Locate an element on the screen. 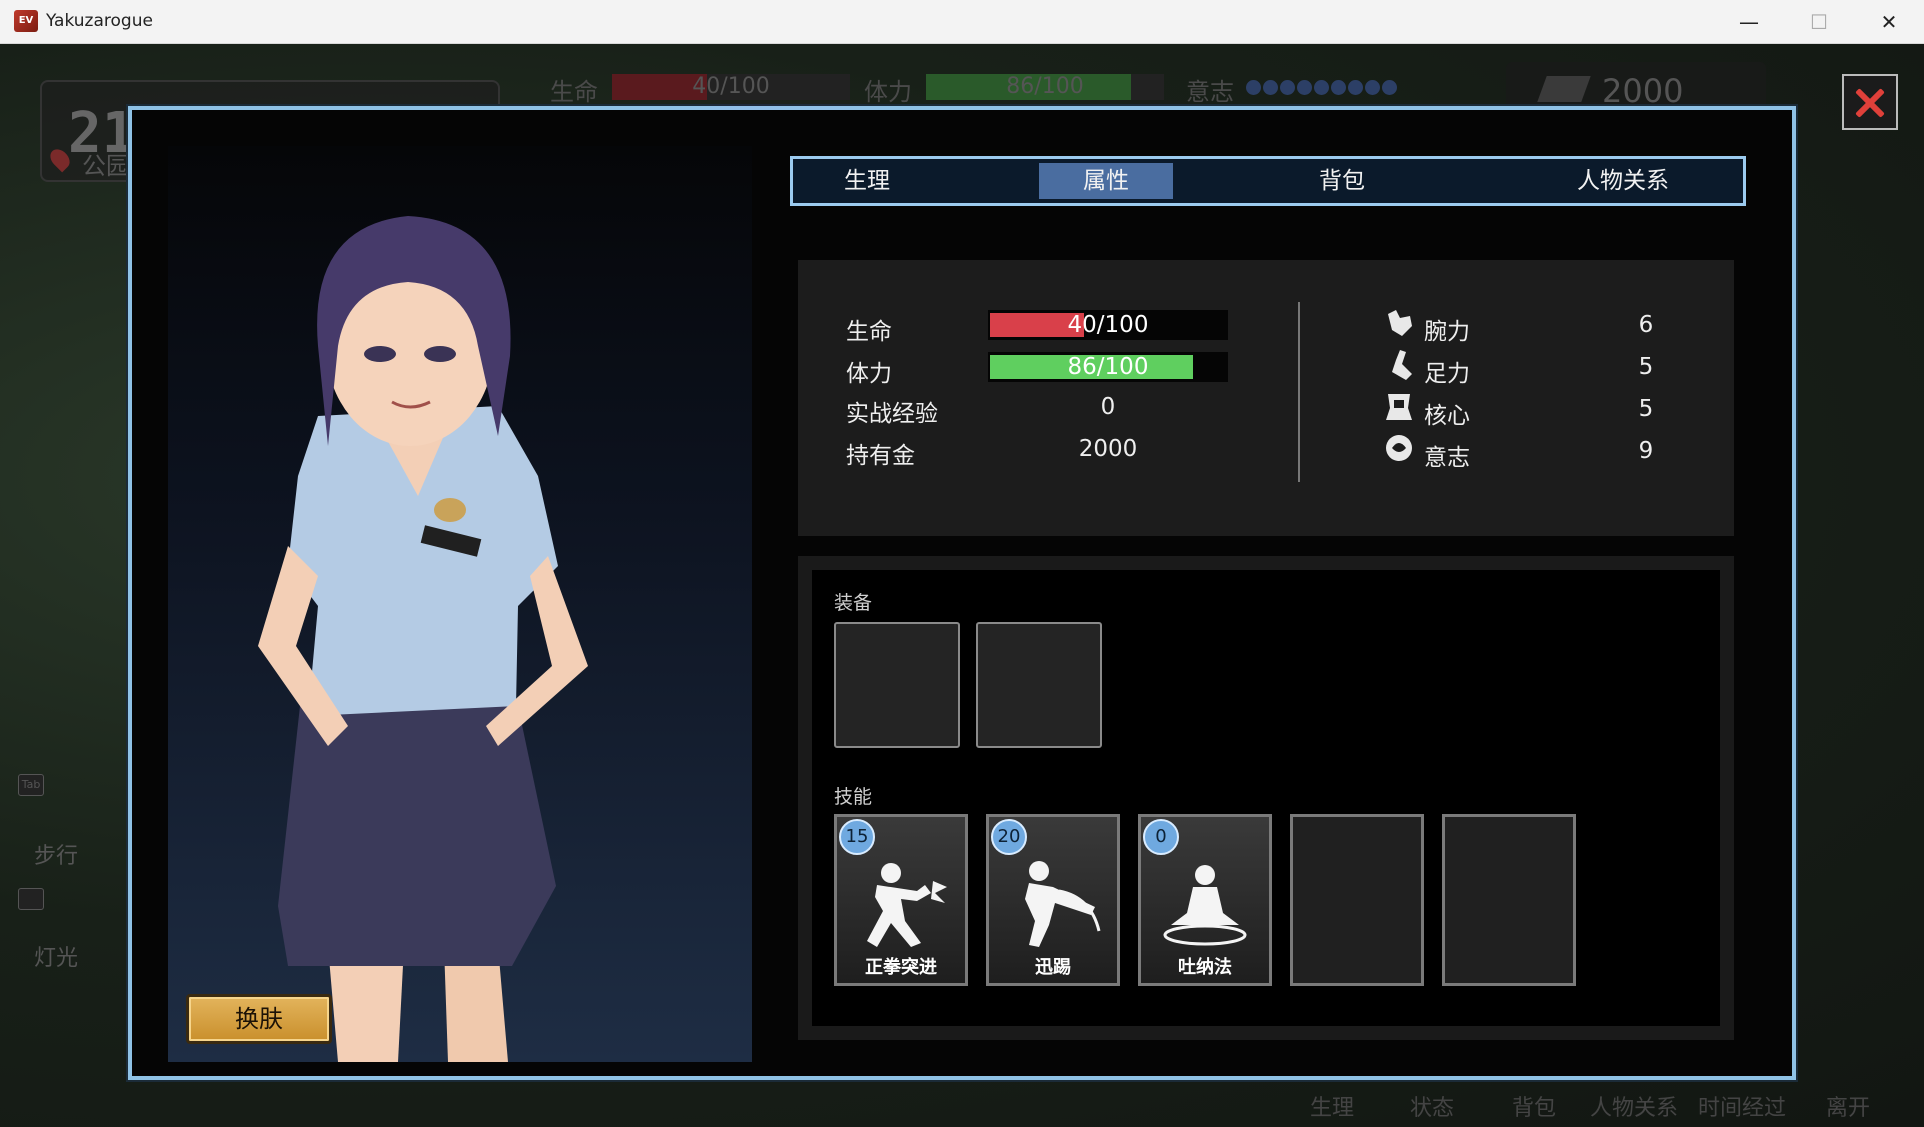  core-icon is located at coordinates (1399, 407).